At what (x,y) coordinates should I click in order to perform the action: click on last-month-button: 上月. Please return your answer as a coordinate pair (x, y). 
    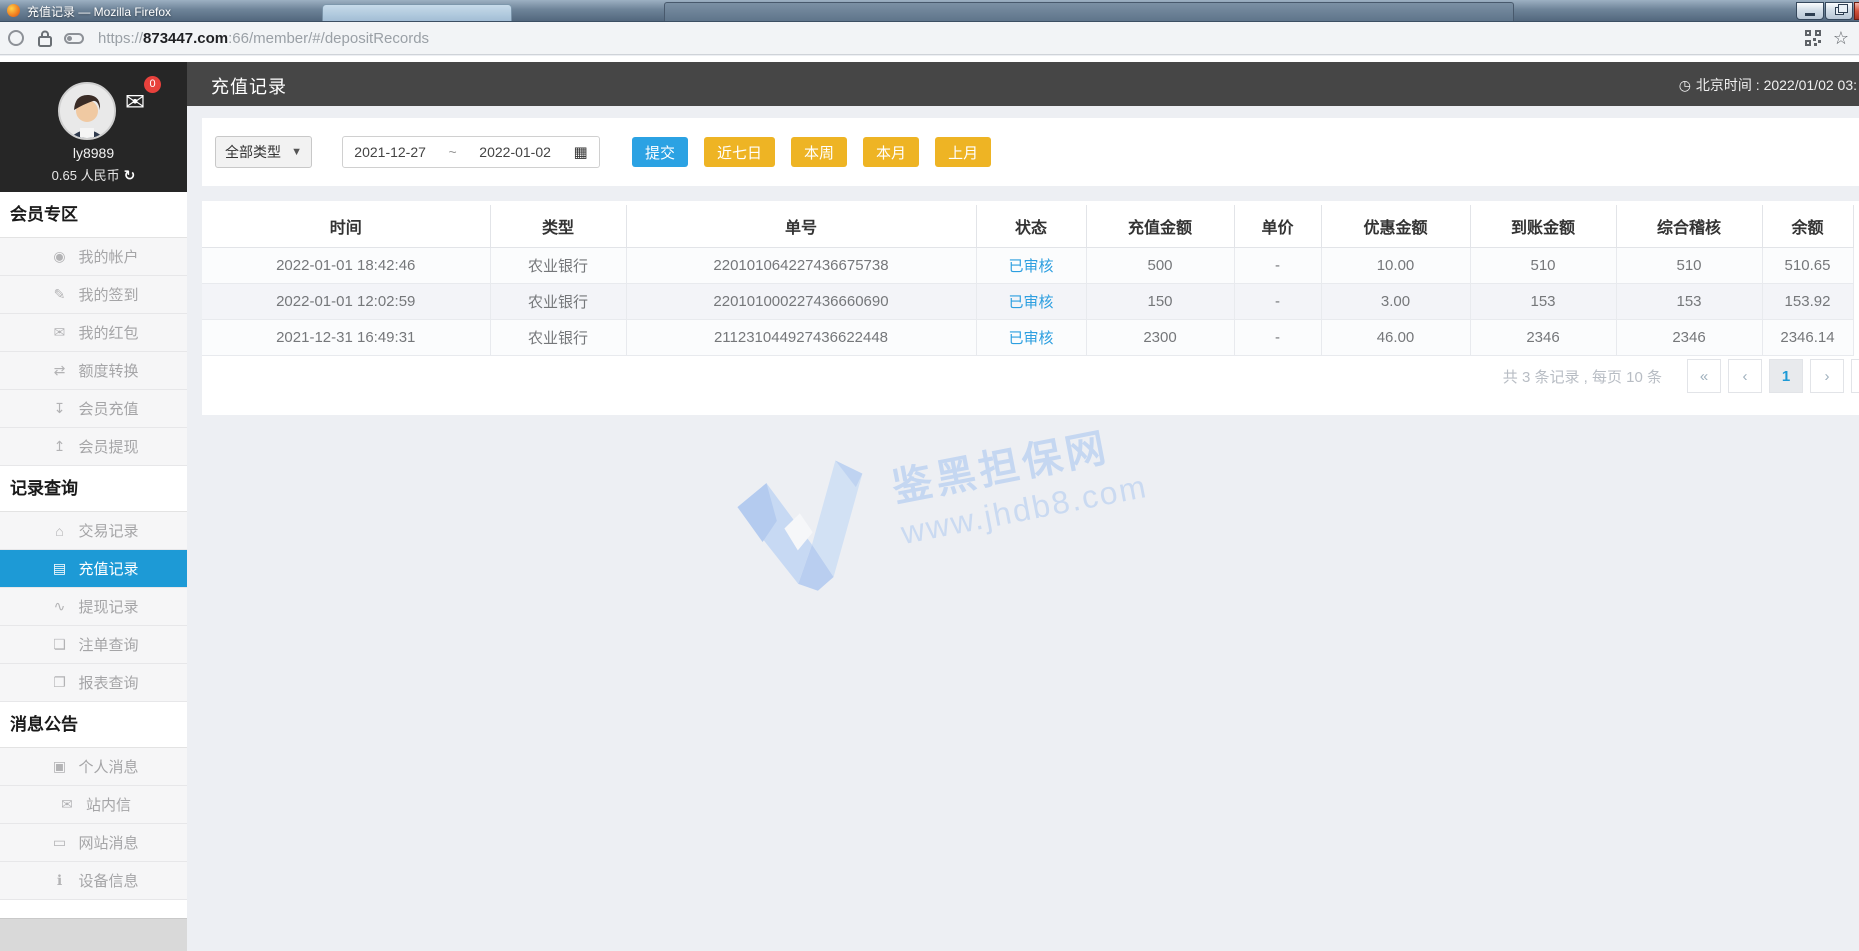
    Looking at the image, I should click on (963, 152).